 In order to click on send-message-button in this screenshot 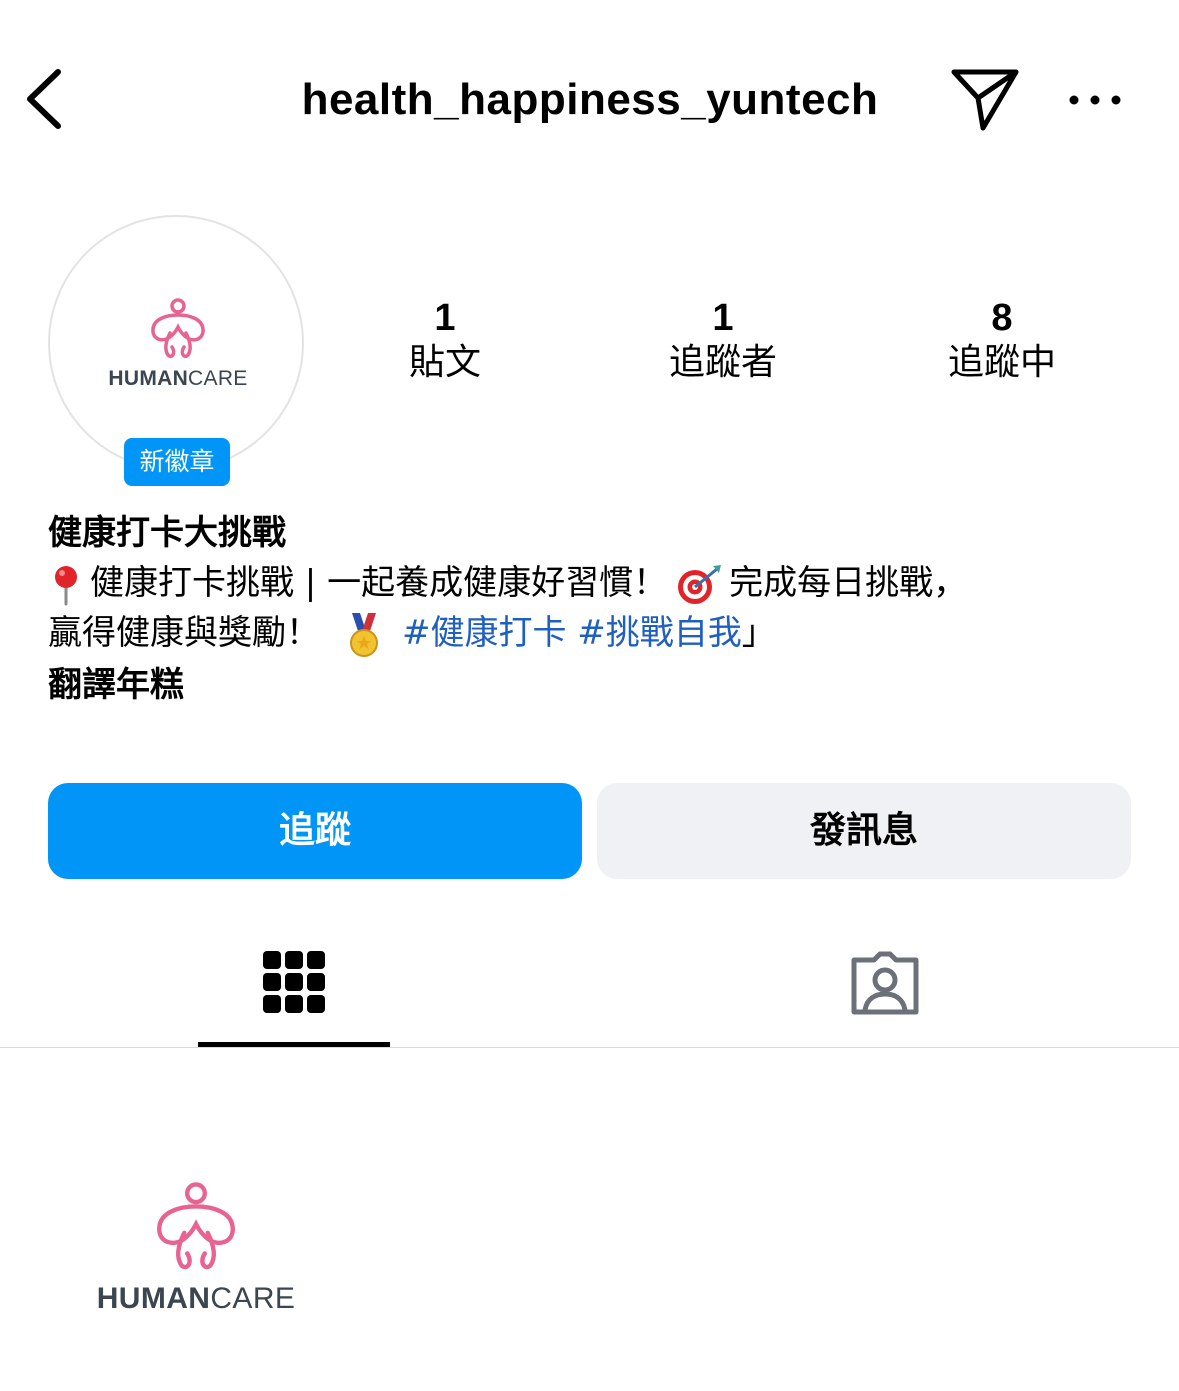, I will do `click(985, 99)`.